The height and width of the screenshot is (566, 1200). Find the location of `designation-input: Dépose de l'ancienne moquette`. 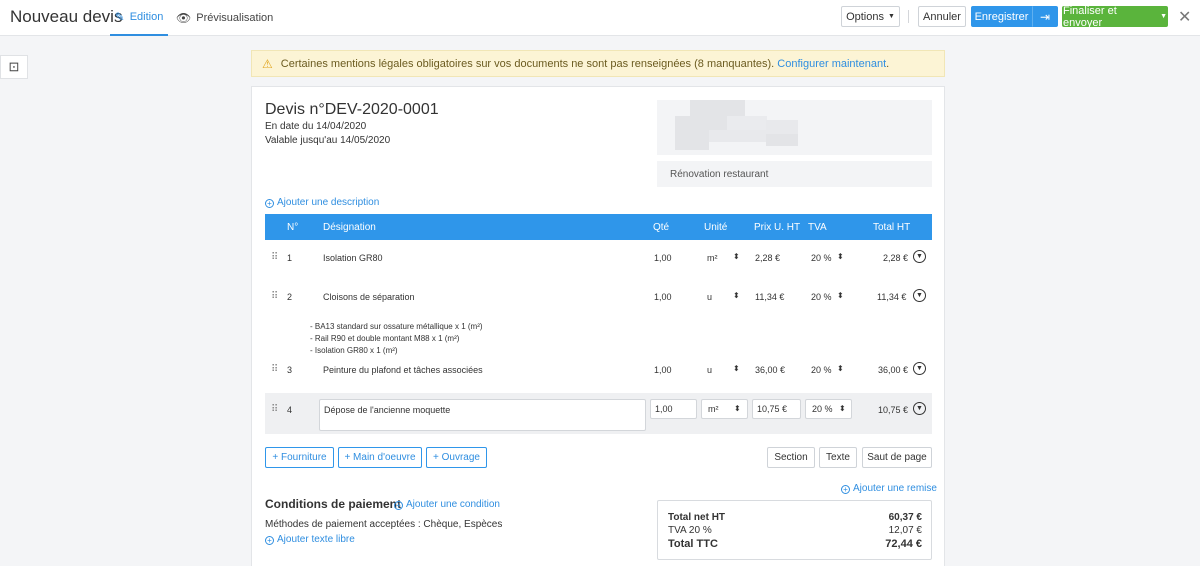

designation-input: Dépose de l'ancienne moquette is located at coordinates (482, 415).